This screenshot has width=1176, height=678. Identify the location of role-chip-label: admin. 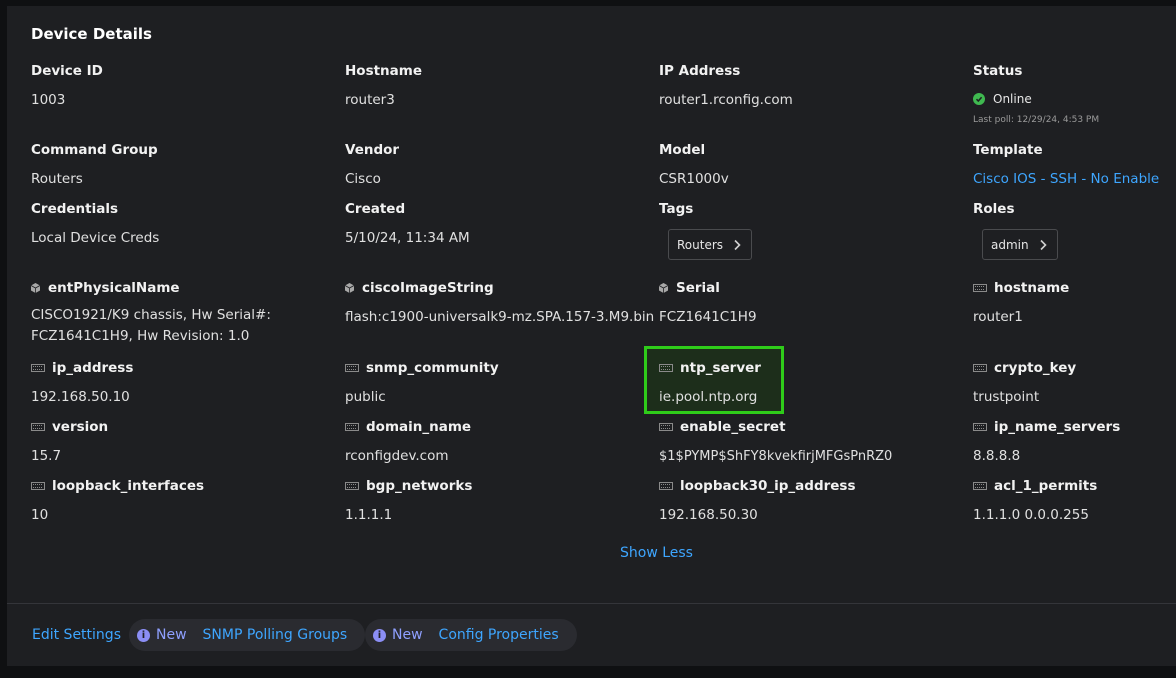
(1010, 244).